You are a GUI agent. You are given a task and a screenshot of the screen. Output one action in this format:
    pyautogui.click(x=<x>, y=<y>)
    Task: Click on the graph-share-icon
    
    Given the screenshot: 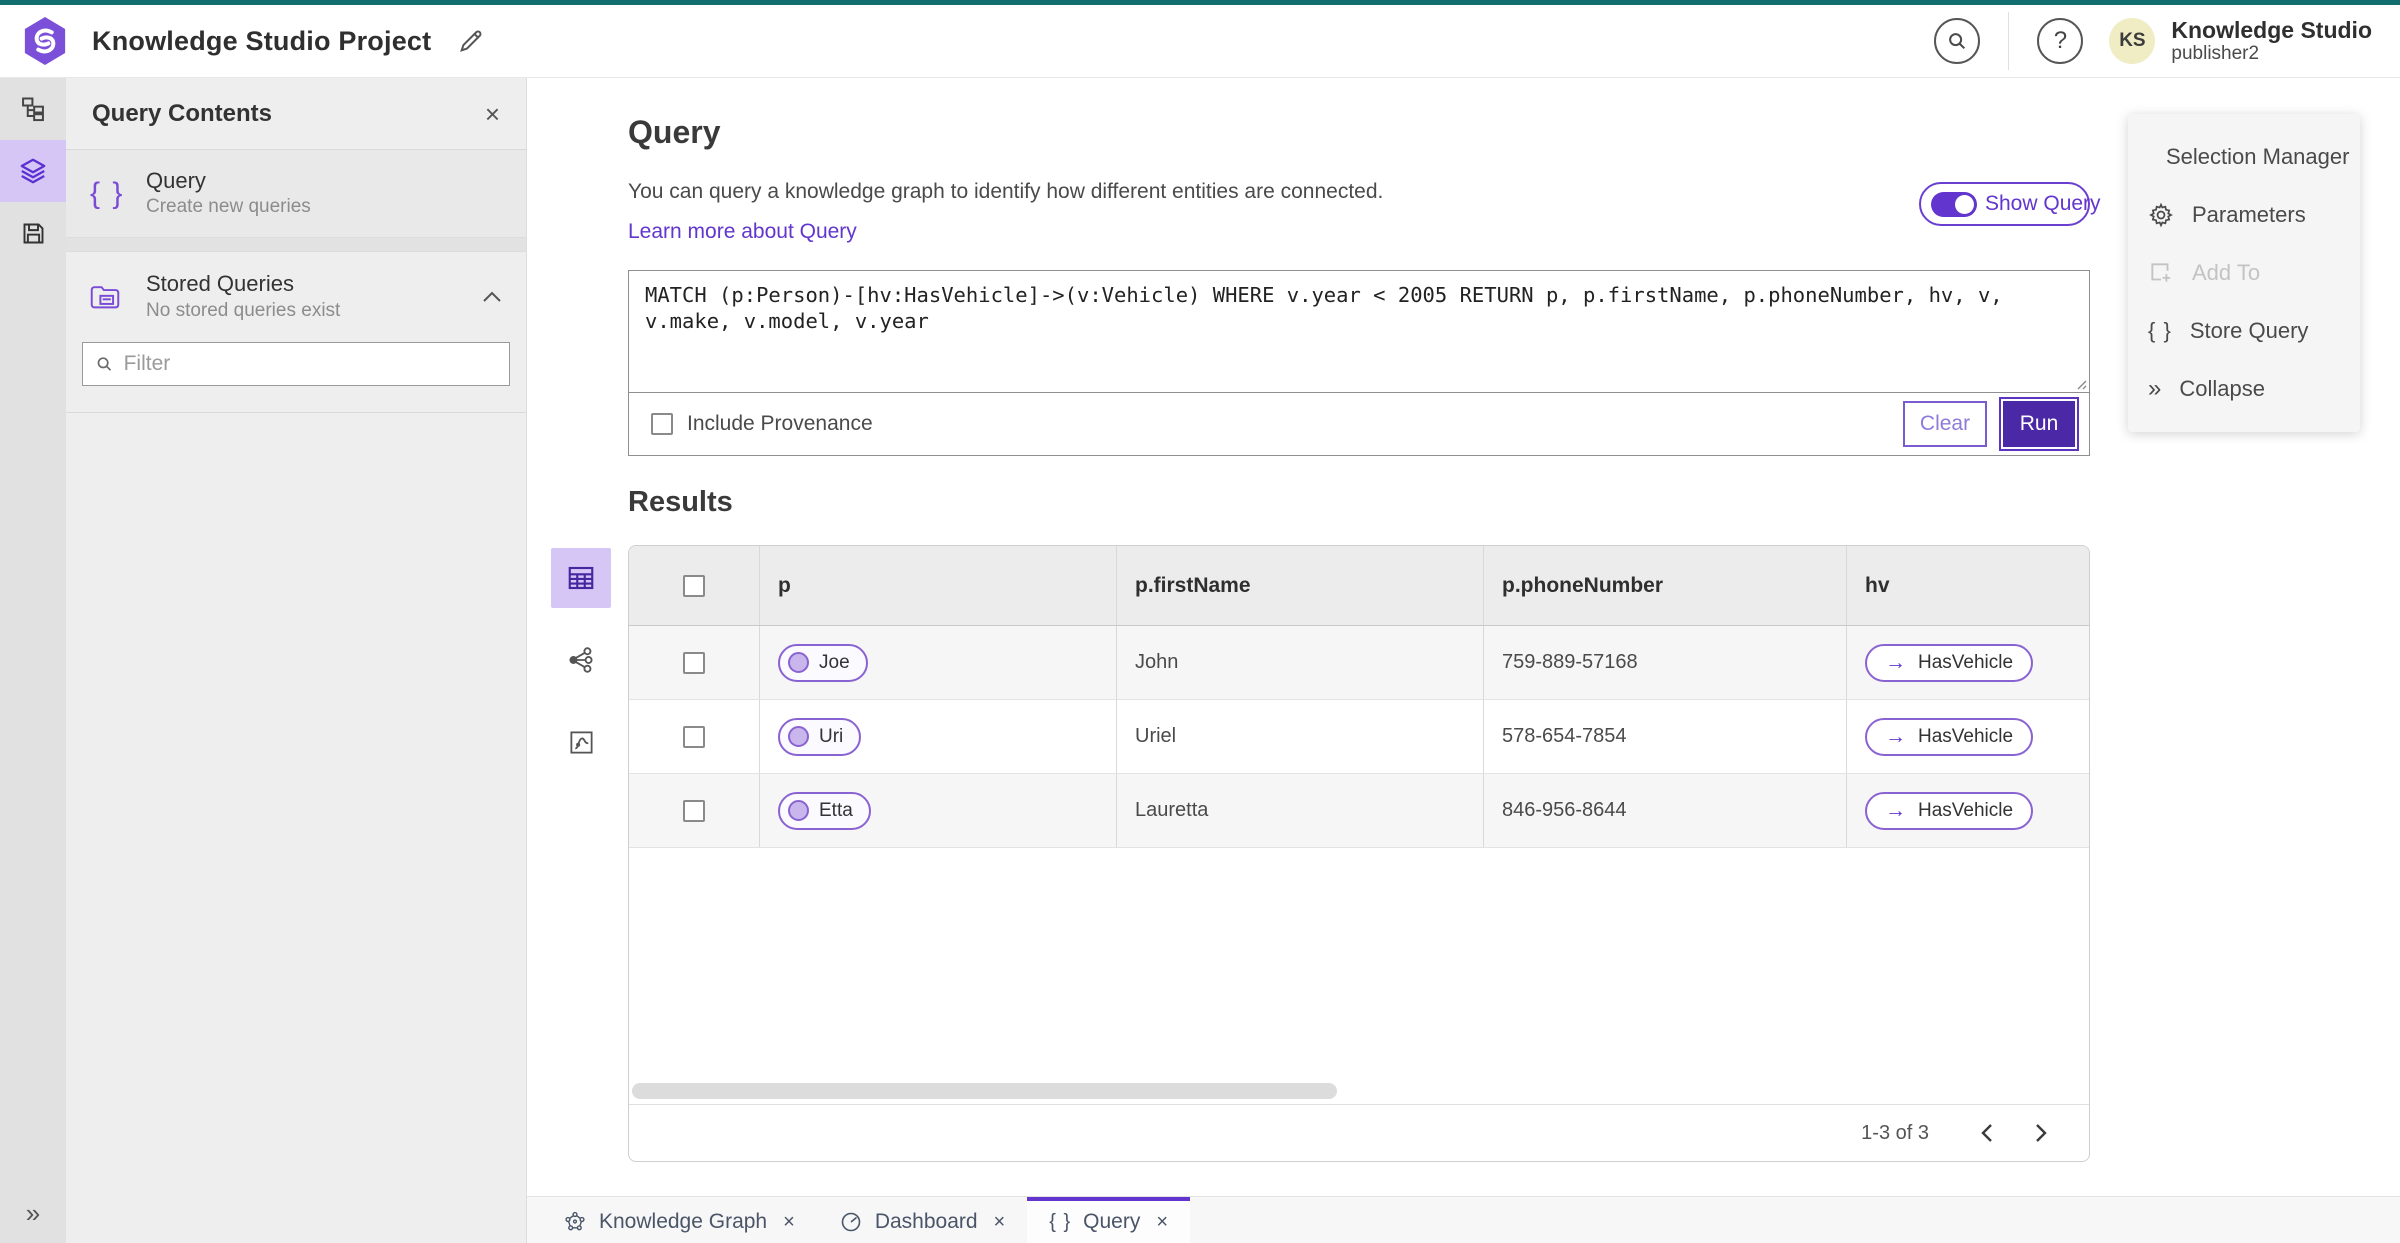 What is the action you would take?
    pyautogui.click(x=581, y=660)
    